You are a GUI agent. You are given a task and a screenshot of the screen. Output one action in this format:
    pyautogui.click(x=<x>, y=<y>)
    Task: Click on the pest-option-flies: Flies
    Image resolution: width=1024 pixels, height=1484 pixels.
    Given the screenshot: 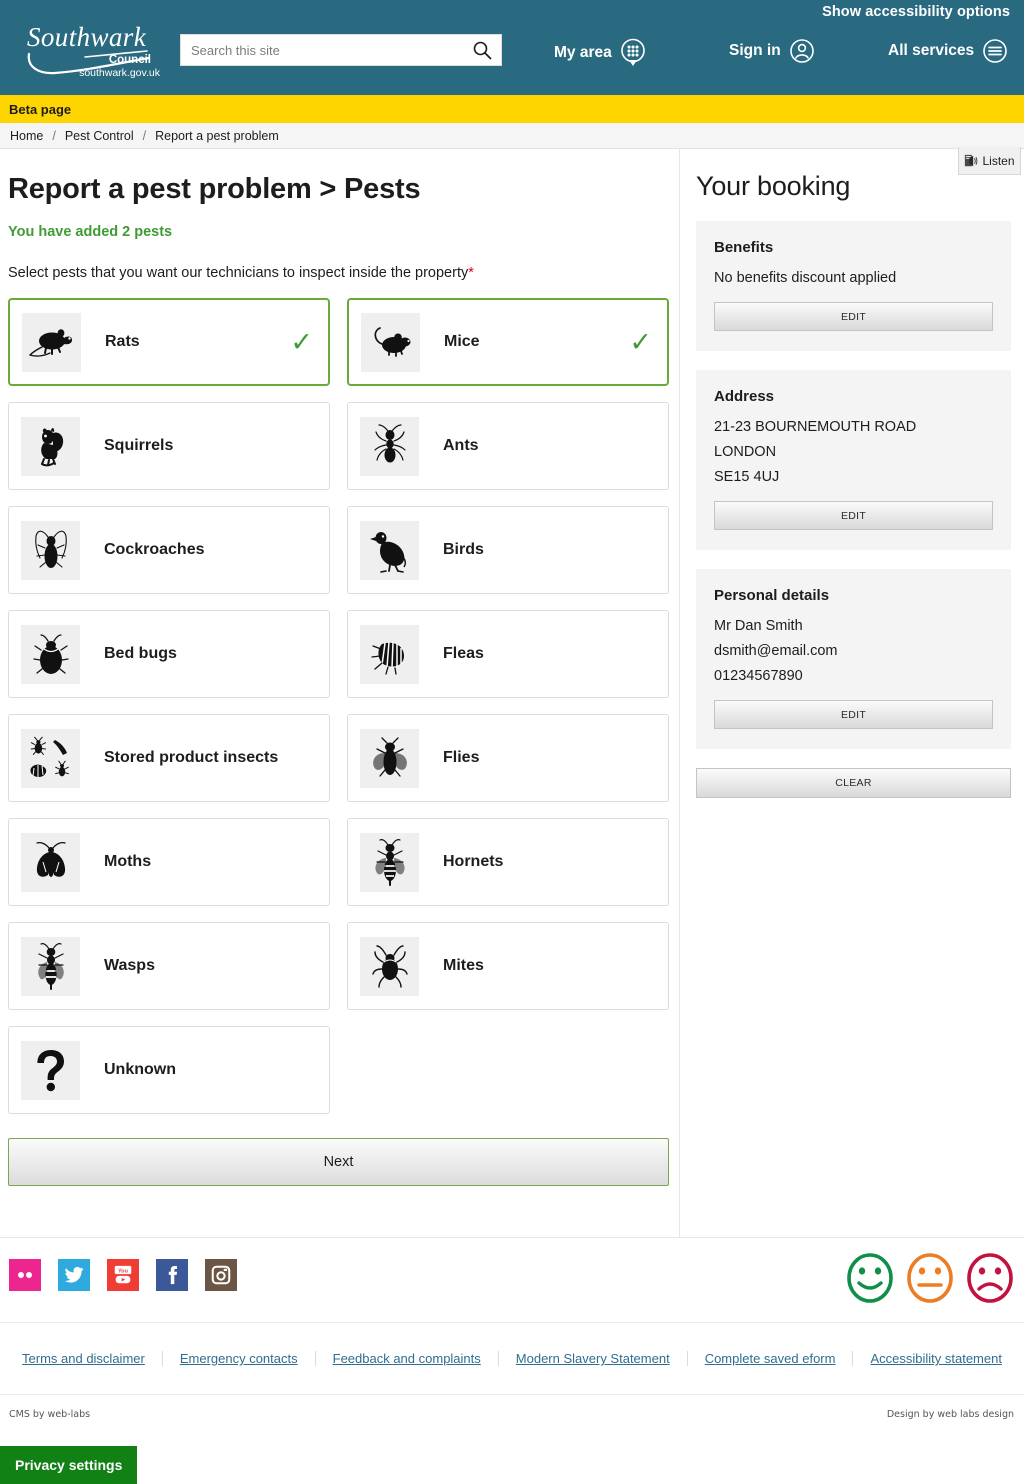 What is the action you would take?
    pyautogui.click(x=508, y=758)
    